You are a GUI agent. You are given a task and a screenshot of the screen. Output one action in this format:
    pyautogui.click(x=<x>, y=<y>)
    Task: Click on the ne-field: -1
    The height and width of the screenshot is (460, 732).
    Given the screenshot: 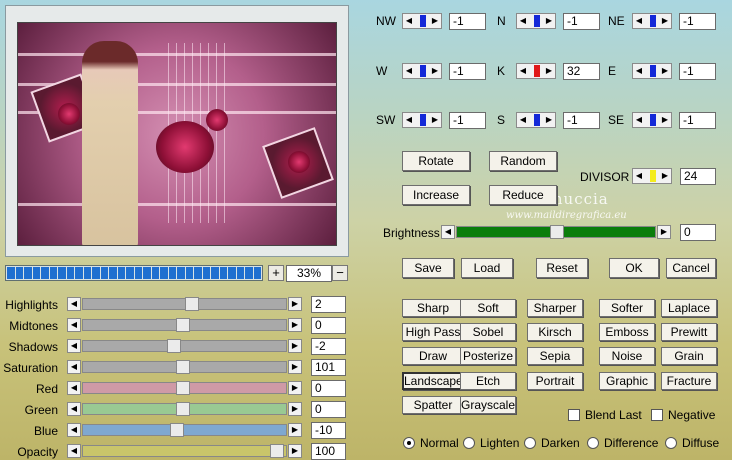 What is the action you would take?
    pyautogui.click(x=697, y=21)
    